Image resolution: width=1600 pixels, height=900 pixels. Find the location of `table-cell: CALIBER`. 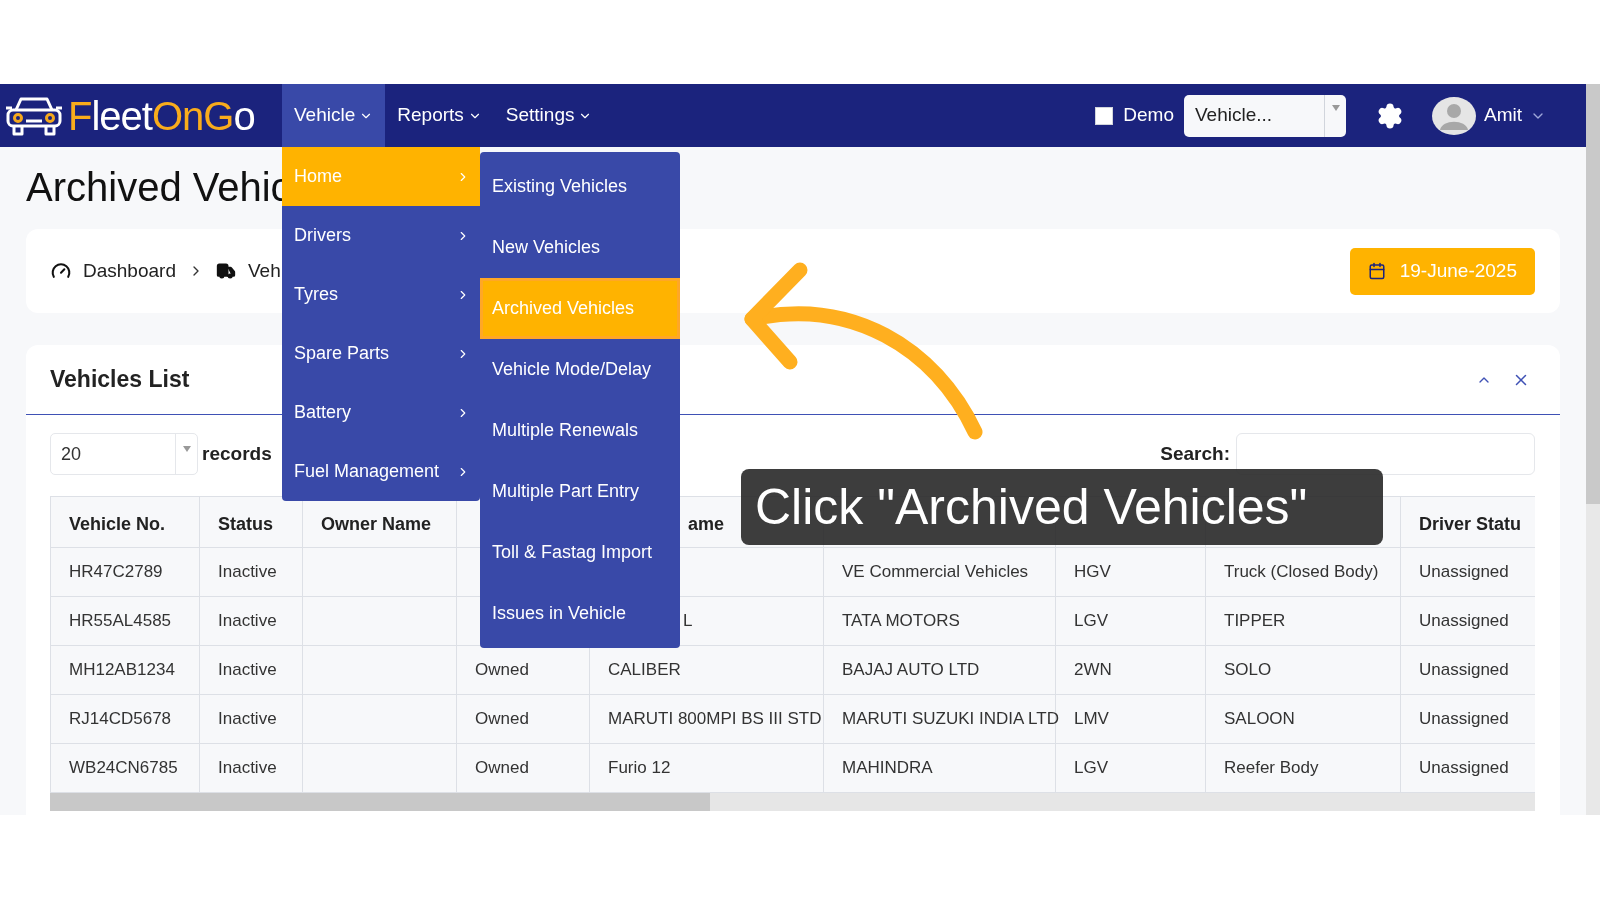

table-cell: CALIBER is located at coordinates (706, 670).